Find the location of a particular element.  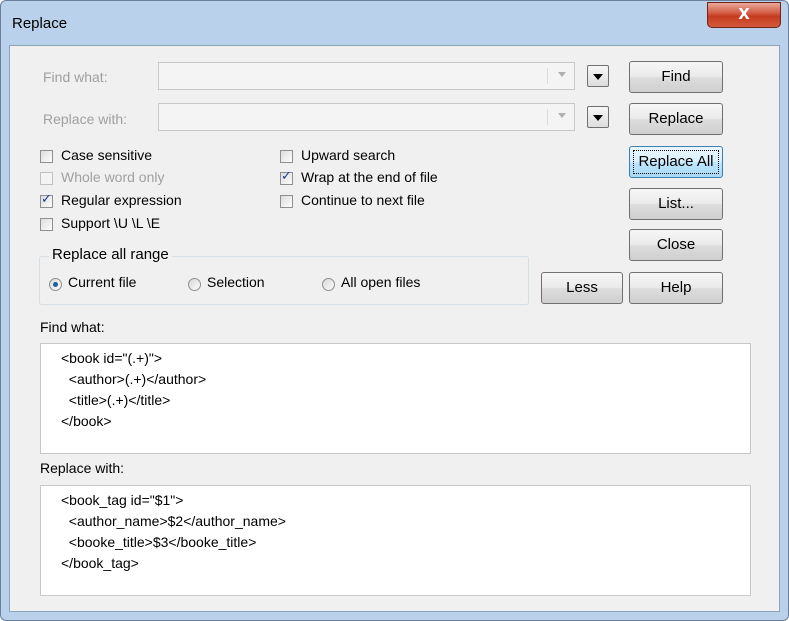

replace-history-button is located at coordinates (598, 117).